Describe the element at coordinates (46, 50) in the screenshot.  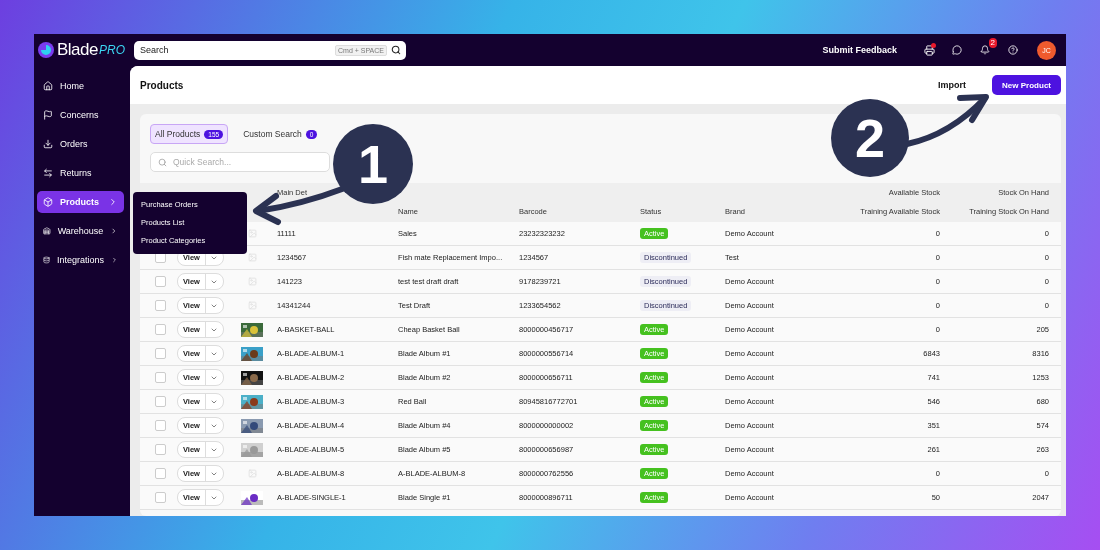
I see `logo-icon` at that location.